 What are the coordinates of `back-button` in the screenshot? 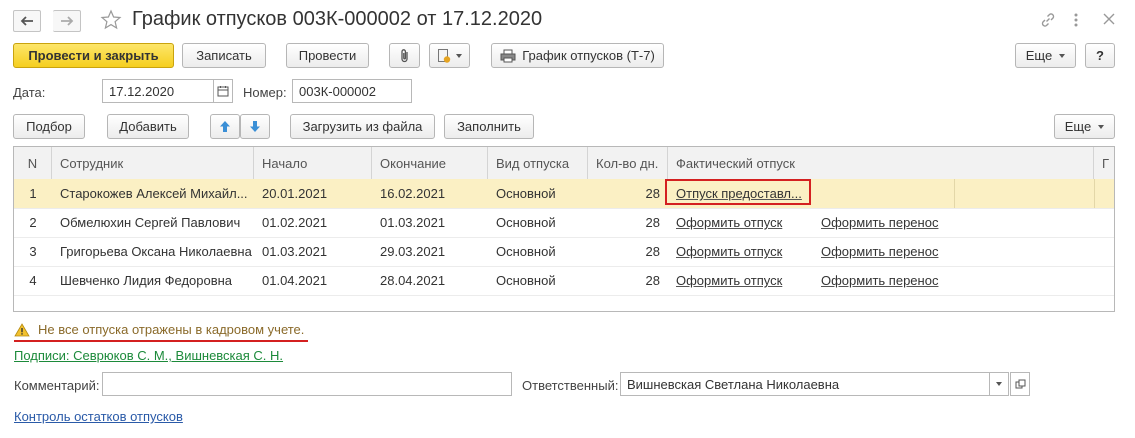 It's located at (27, 21).